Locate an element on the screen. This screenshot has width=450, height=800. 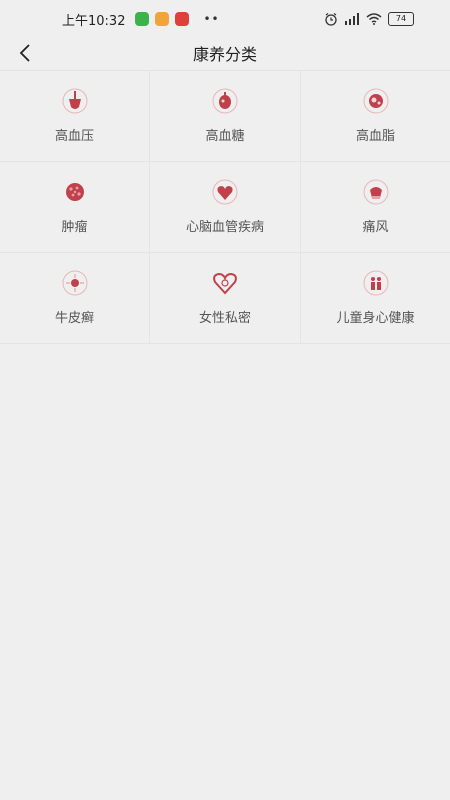
category-label: 女性私密 is located at coordinates (224, 318).